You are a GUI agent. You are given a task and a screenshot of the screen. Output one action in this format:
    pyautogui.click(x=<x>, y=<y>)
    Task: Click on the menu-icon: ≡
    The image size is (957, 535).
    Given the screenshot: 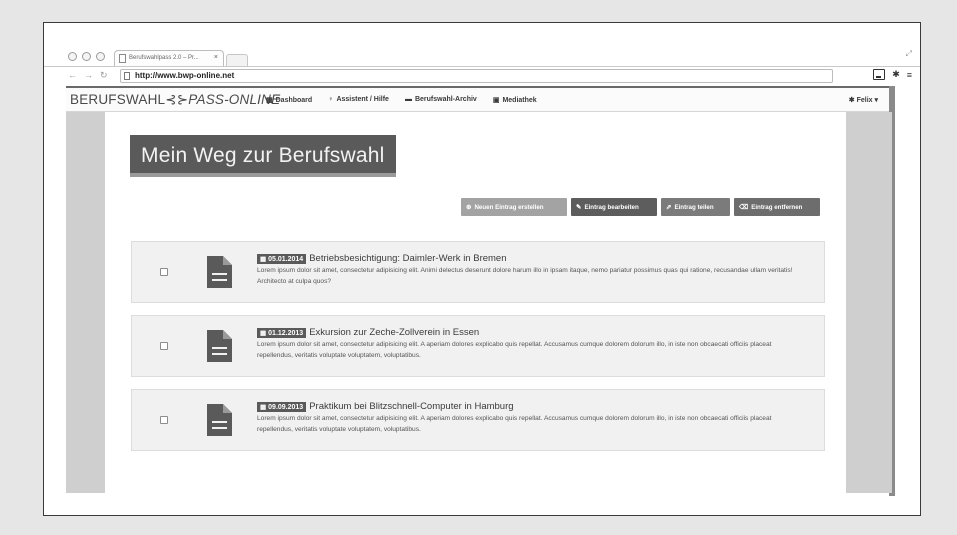 What is the action you would take?
    pyautogui.click(x=909, y=75)
    